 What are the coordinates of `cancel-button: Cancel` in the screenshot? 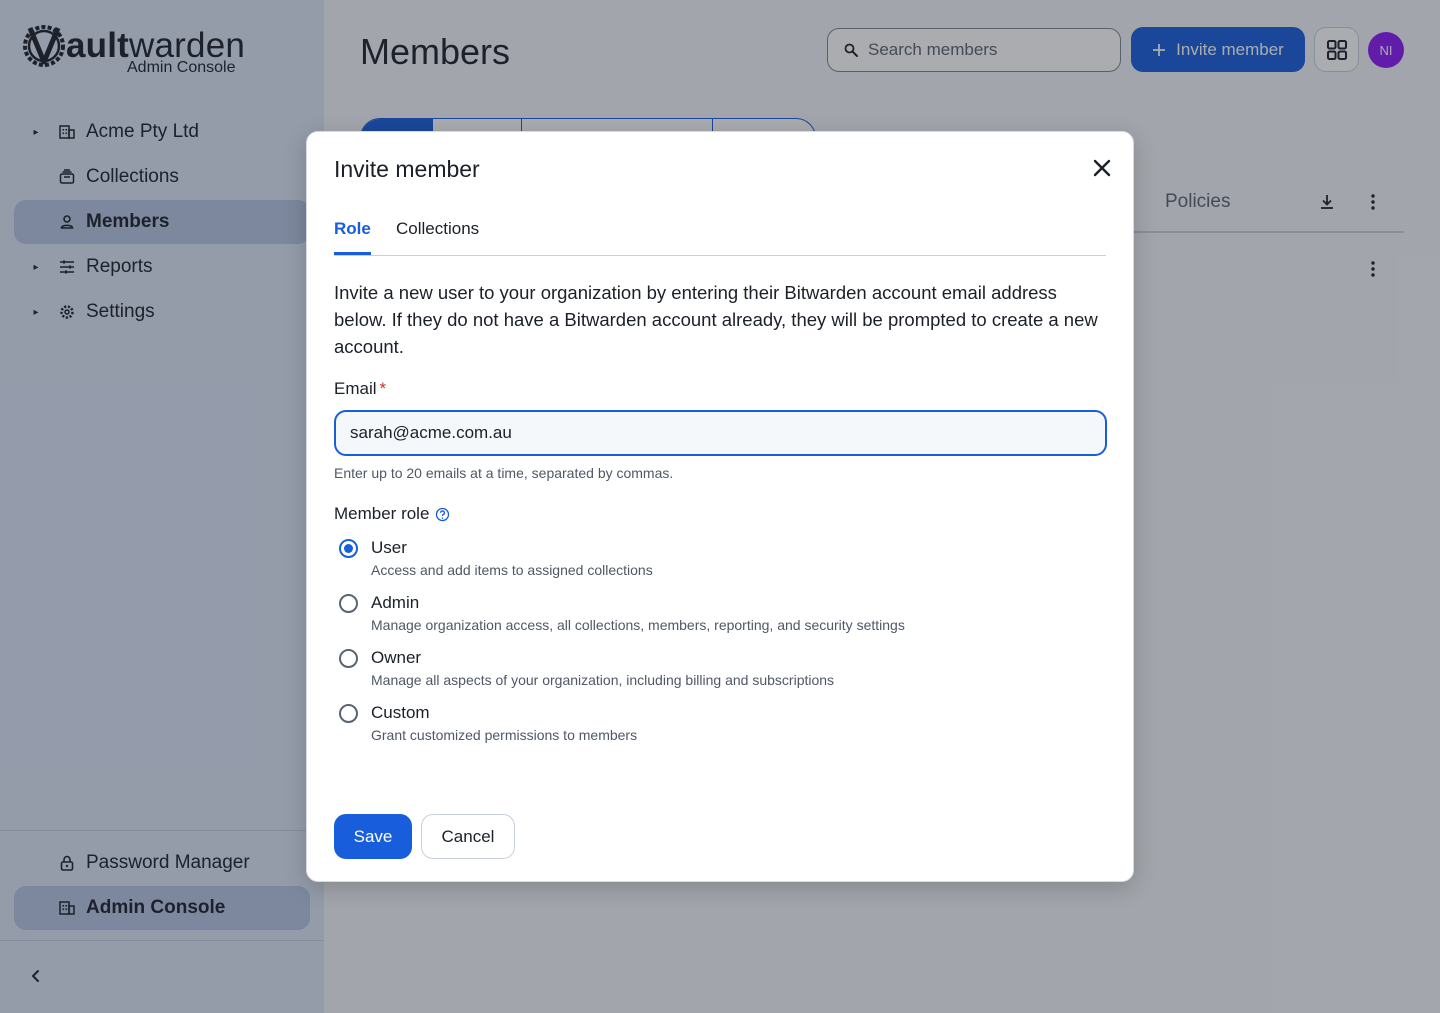 It's located at (468, 836).